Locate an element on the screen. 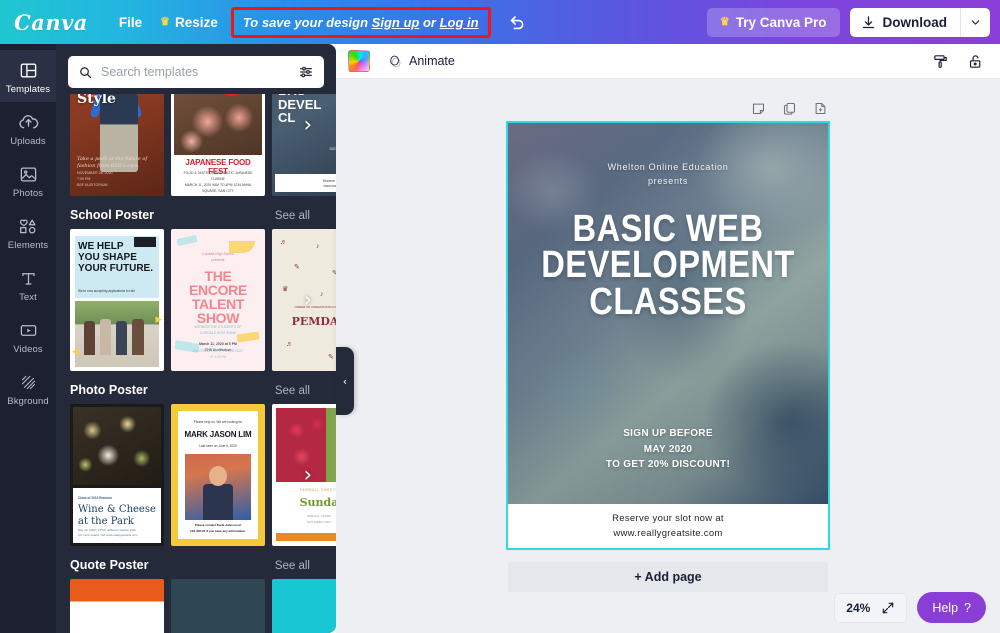 The height and width of the screenshot is (633, 1000). template-row-quote-poster is located at coordinates (196, 606).